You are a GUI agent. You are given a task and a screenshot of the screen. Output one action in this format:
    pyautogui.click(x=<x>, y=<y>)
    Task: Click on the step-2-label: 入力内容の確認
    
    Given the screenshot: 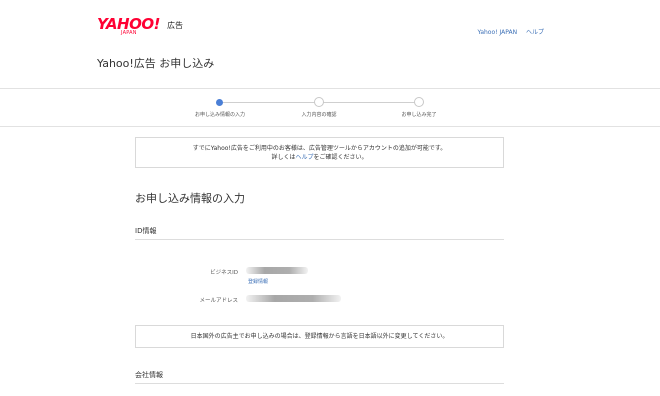 What is the action you would take?
    pyautogui.click(x=319, y=115)
    